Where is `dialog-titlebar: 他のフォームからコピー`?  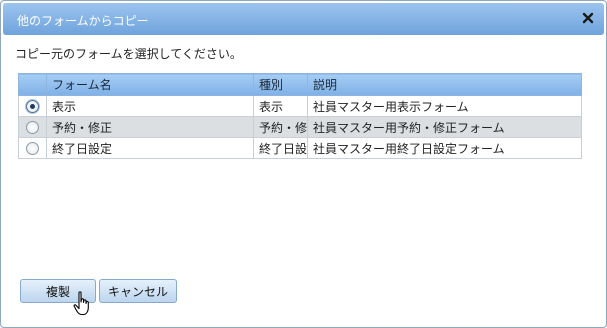 dialog-titlebar: 他のフォームからコピー is located at coordinates (303, 19).